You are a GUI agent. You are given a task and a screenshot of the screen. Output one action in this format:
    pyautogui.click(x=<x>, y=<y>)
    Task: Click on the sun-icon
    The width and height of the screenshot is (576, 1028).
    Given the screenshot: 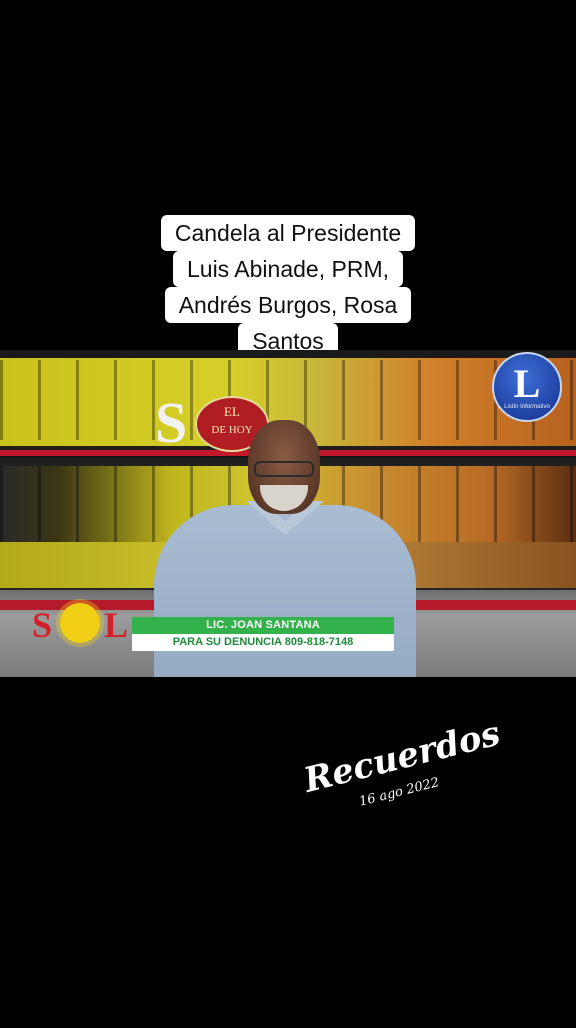 What is the action you would take?
    pyautogui.click(x=80, y=623)
    